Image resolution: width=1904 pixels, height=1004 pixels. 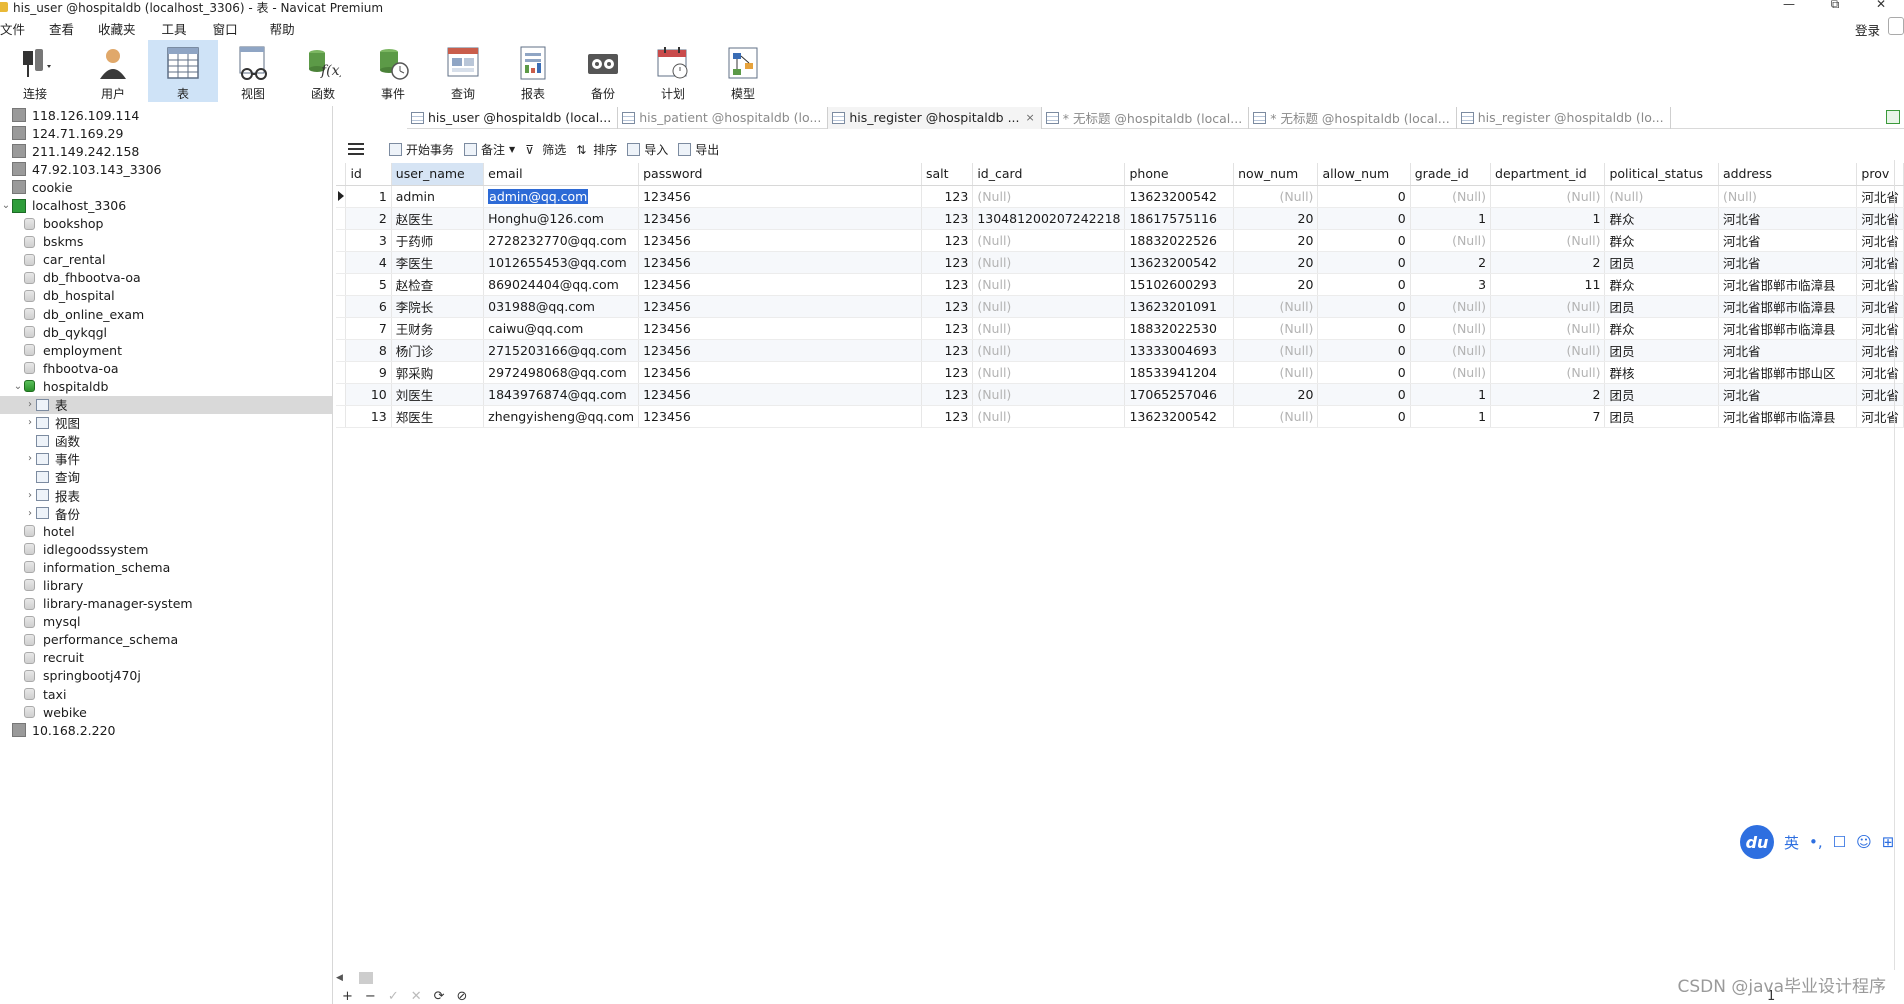 What do you see at coordinates (166, 151) in the screenshot?
I see `tree-item: 211.149.242.158` at bounding box center [166, 151].